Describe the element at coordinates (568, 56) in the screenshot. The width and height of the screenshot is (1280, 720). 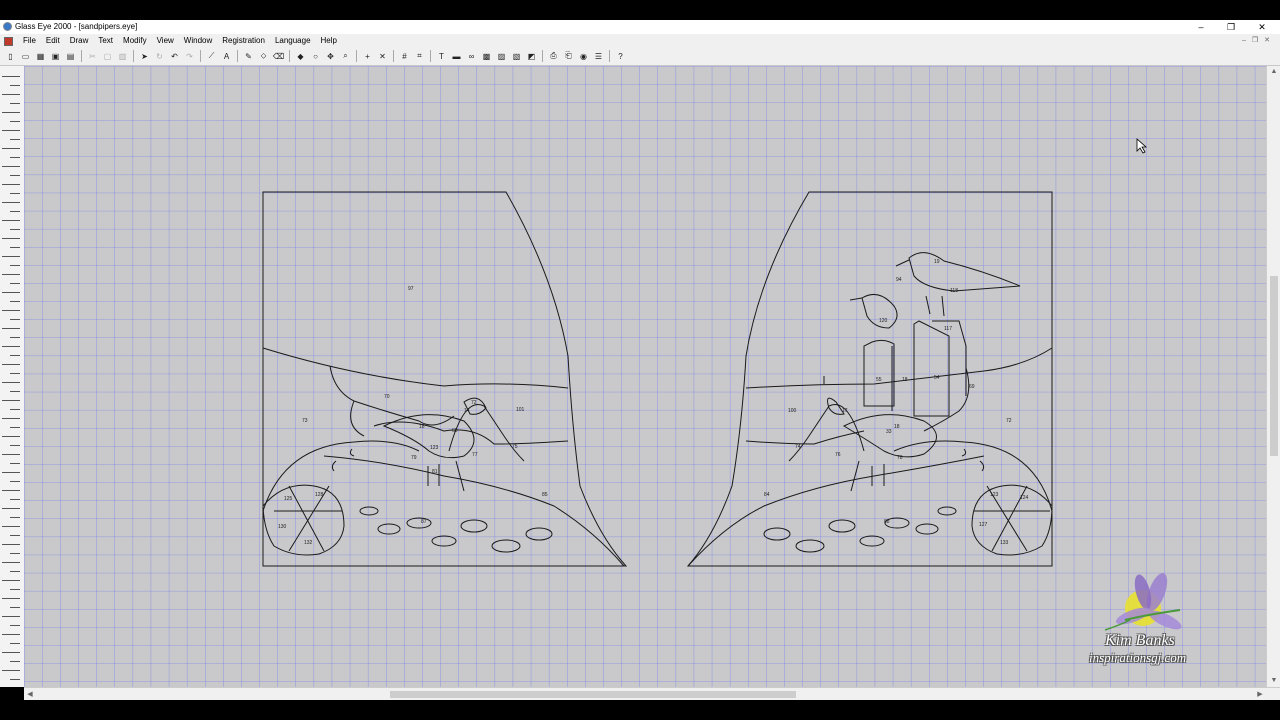
I see `preview-icon: ⎗` at that location.